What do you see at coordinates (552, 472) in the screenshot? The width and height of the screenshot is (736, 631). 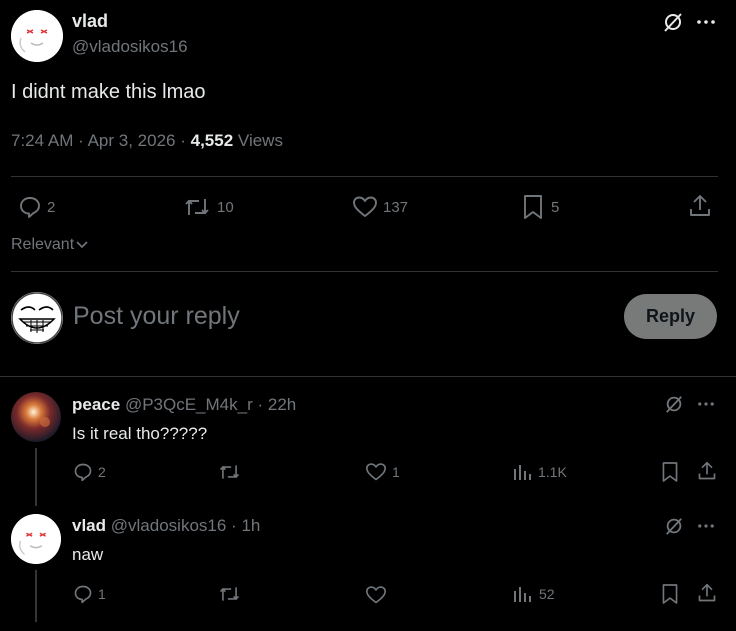 I see `views-count: 1.1K` at bounding box center [552, 472].